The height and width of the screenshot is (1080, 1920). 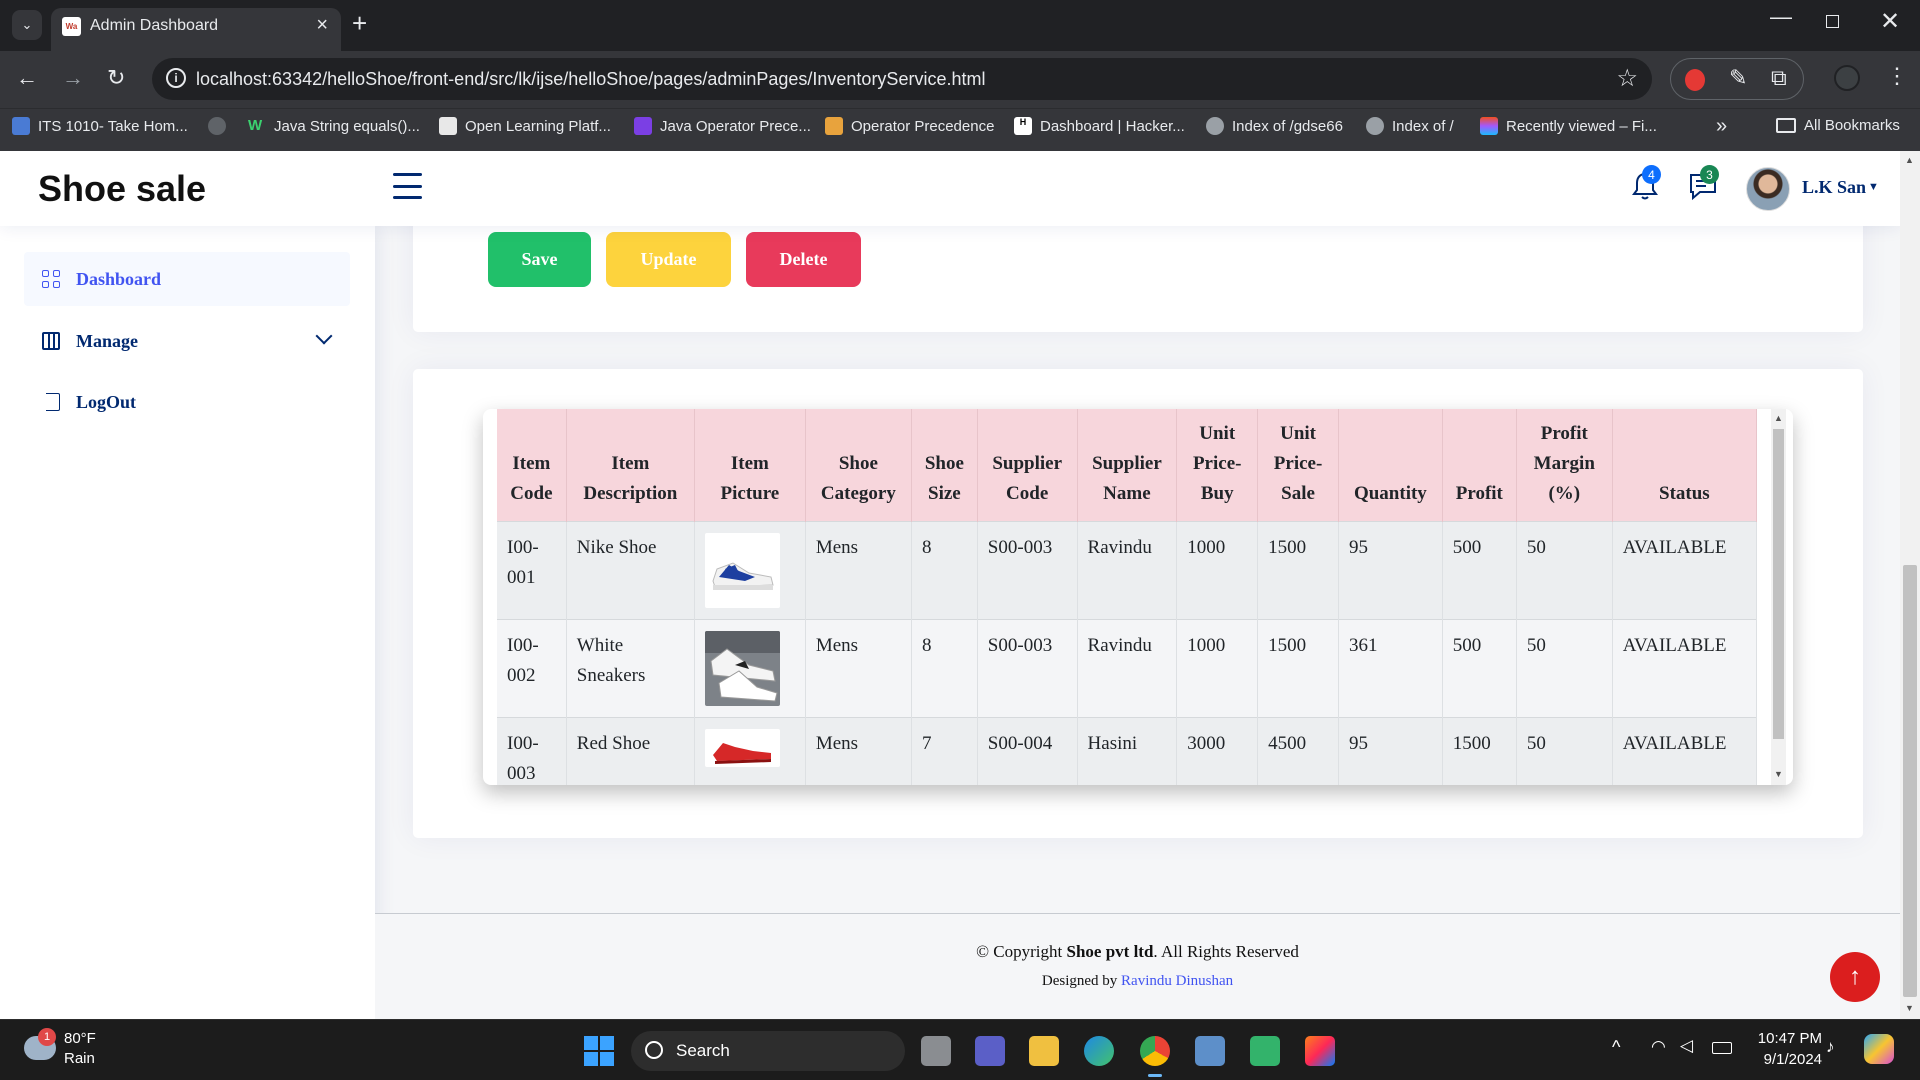 What do you see at coordinates (1779, 78) in the screenshot?
I see `extensions-puzzle-icon: ⧉` at bounding box center [1779, 78].